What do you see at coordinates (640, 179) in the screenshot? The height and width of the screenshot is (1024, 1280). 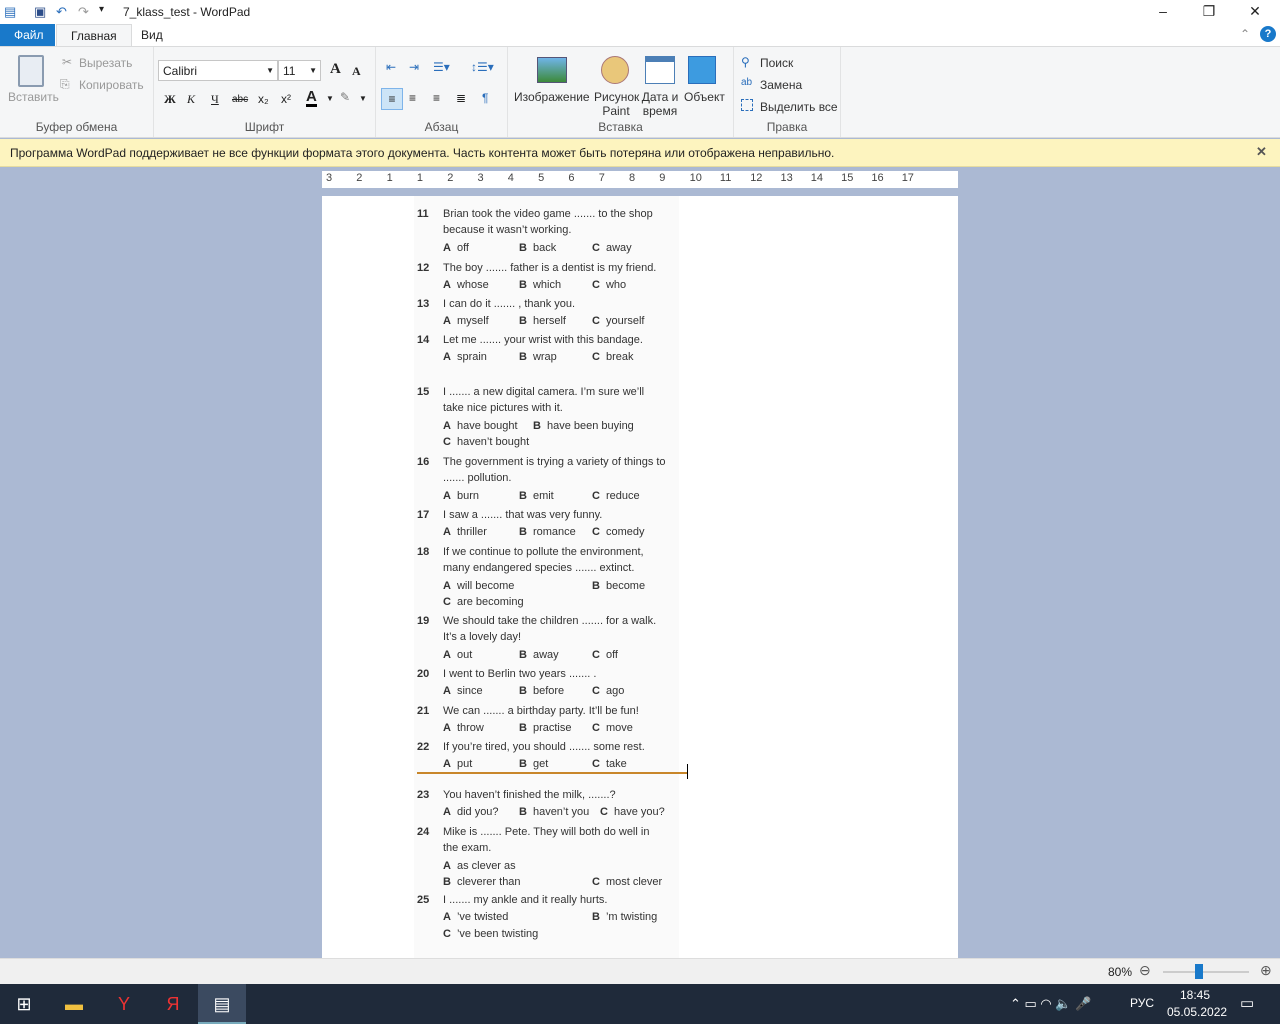 I see `ruler: 3 2 1 1 2 3 4 5 6 7 8 9 10 11 12 13 14 15 16 17` at bounding box center [640, 179].